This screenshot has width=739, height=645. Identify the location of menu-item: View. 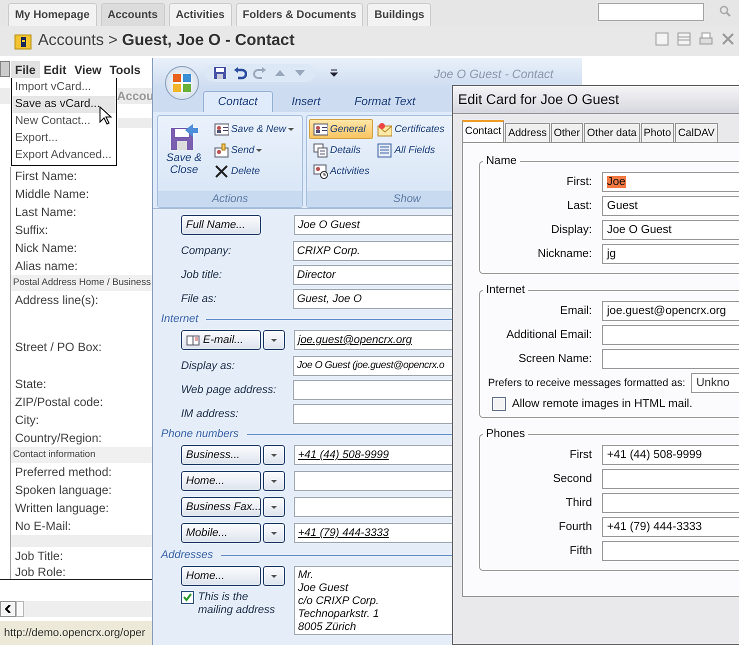
(88, 70).